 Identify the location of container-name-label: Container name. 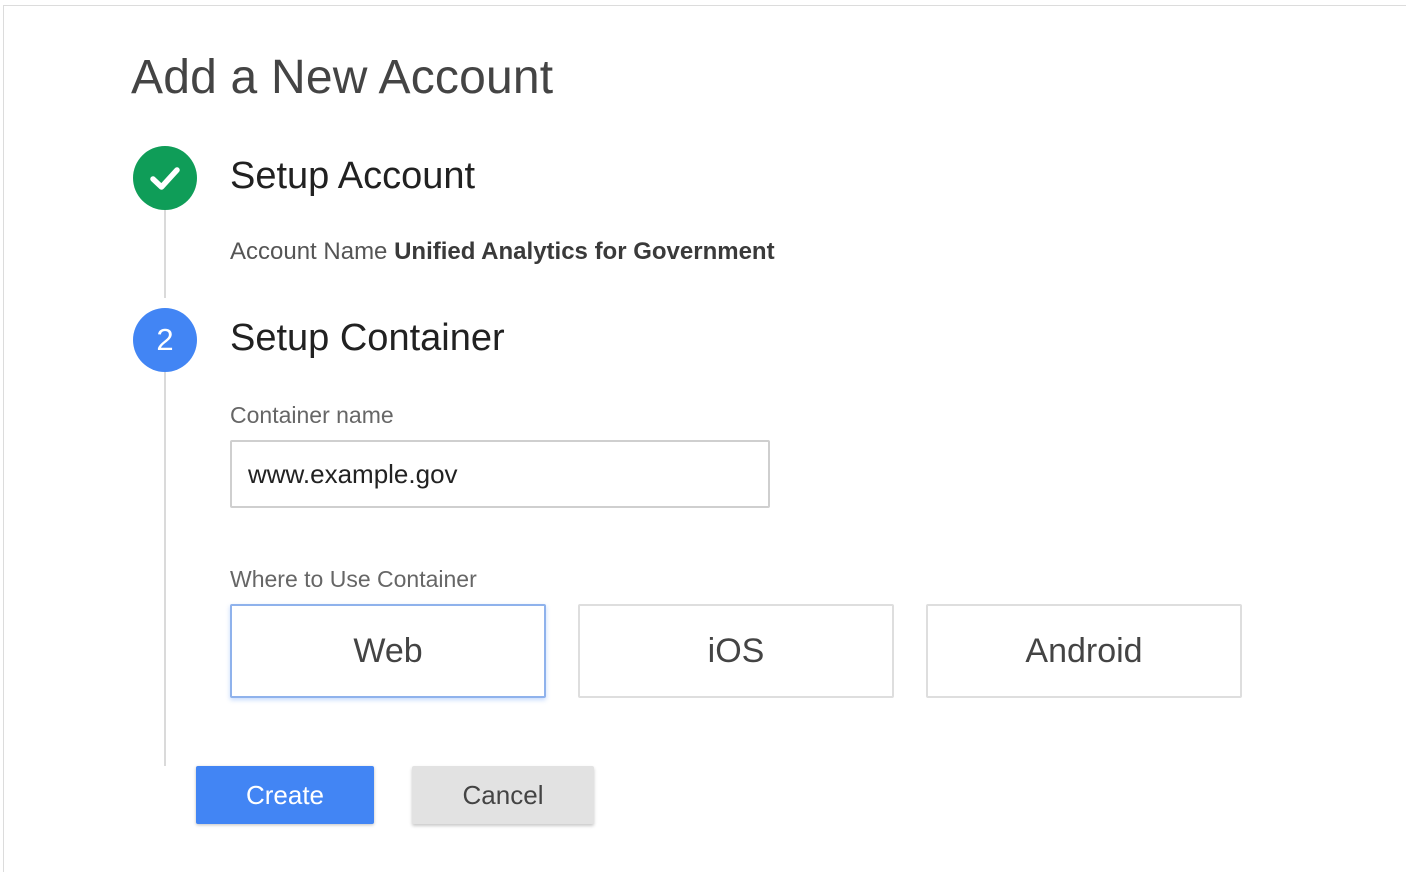
(312, 415).